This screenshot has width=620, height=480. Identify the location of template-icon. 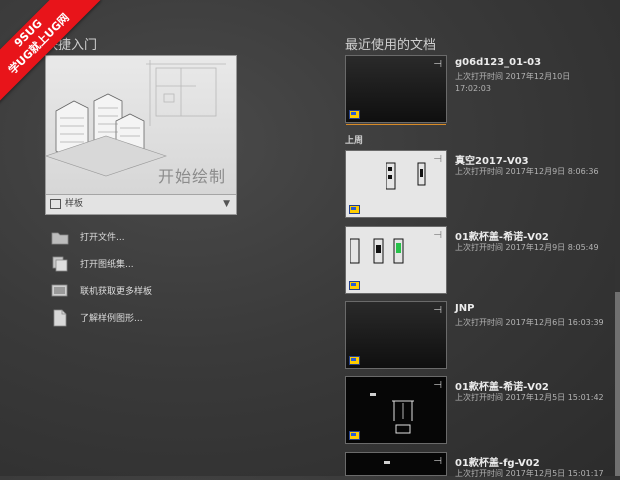
(55, 204).